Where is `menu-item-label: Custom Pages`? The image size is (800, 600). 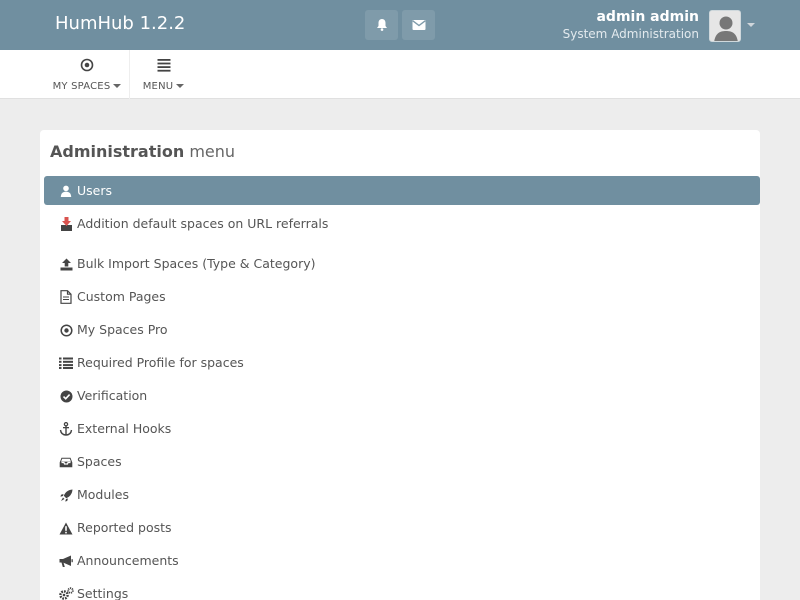
menu-item-label: Custom Pages is located at coordinates (121, 296).